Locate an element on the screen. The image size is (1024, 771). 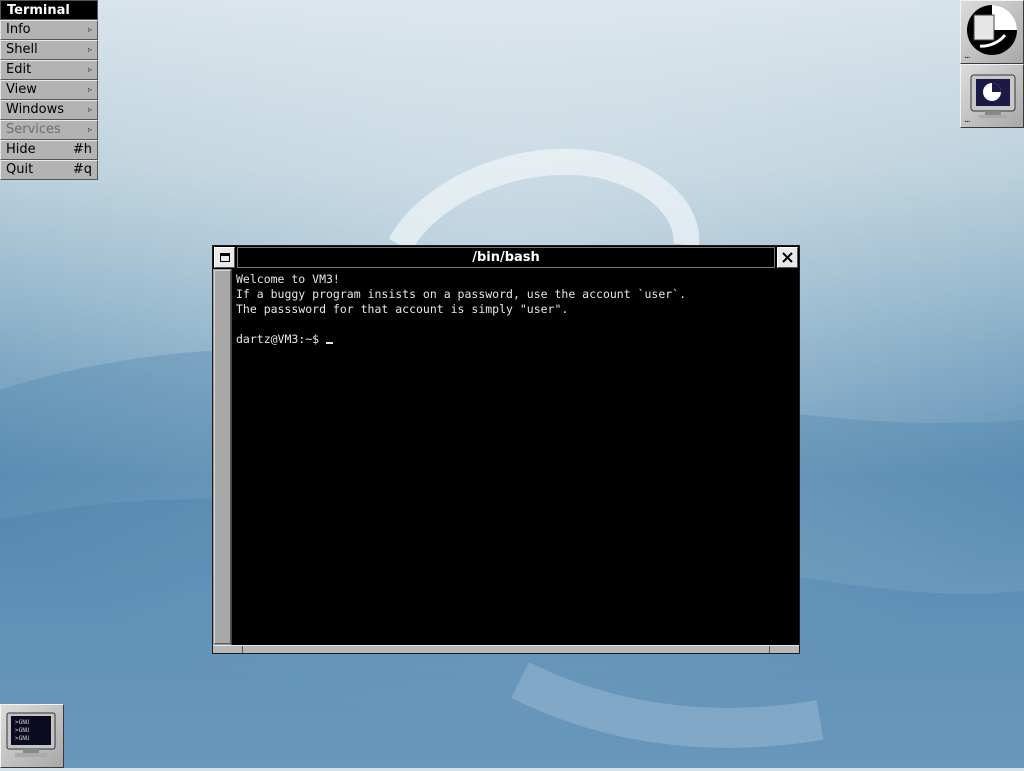
close-icon is located at coordinates (787, 257).